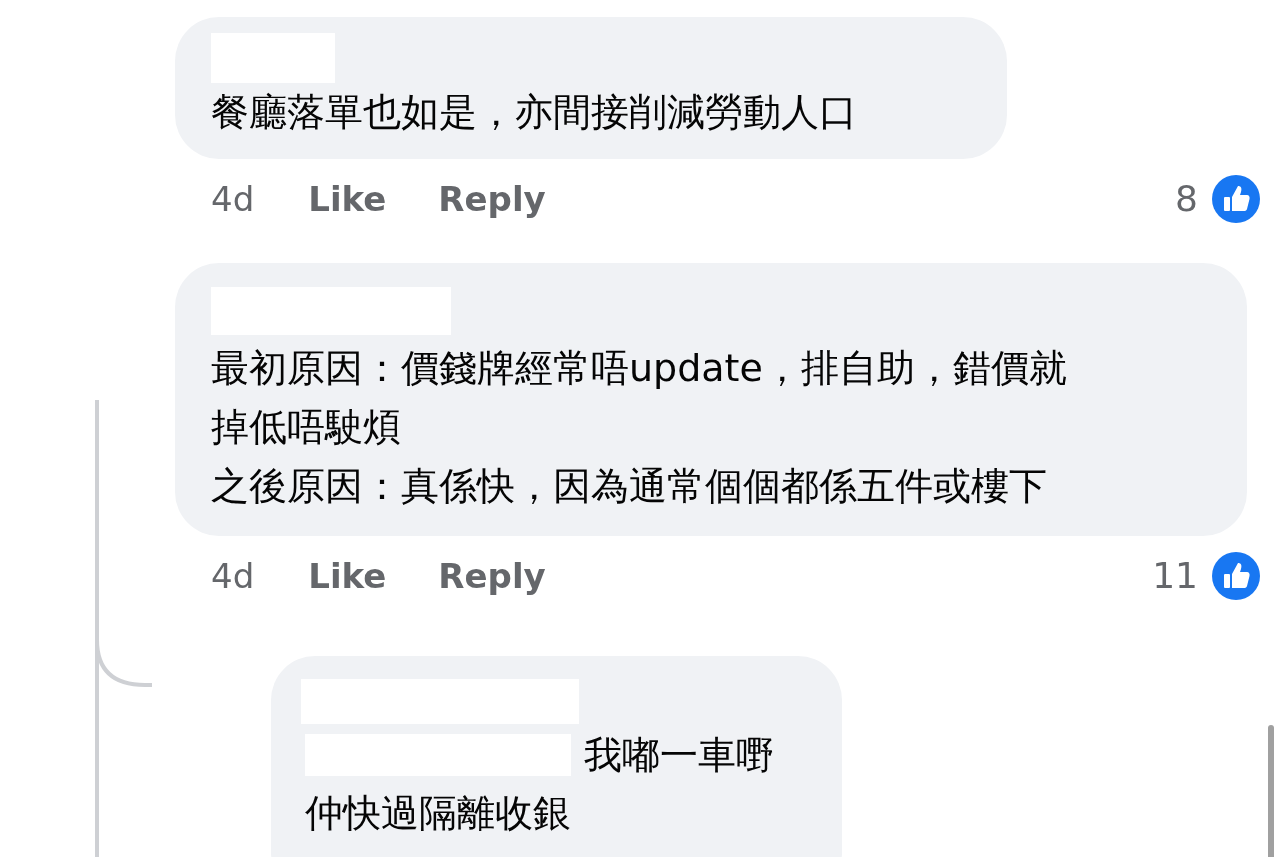  What do you see at coordinates (629, 486) in the screenshot?
I see `comment-text: 之後原因：真係快，因為通常個個都係五件或樓下` at bounding box center [629, 486].